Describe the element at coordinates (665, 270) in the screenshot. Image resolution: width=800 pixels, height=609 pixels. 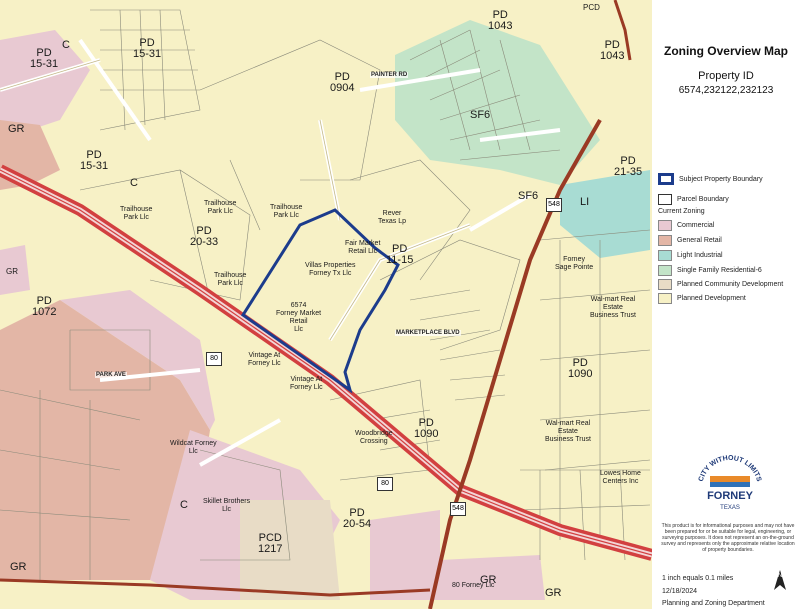
I see `sf6-swatch` at that location.